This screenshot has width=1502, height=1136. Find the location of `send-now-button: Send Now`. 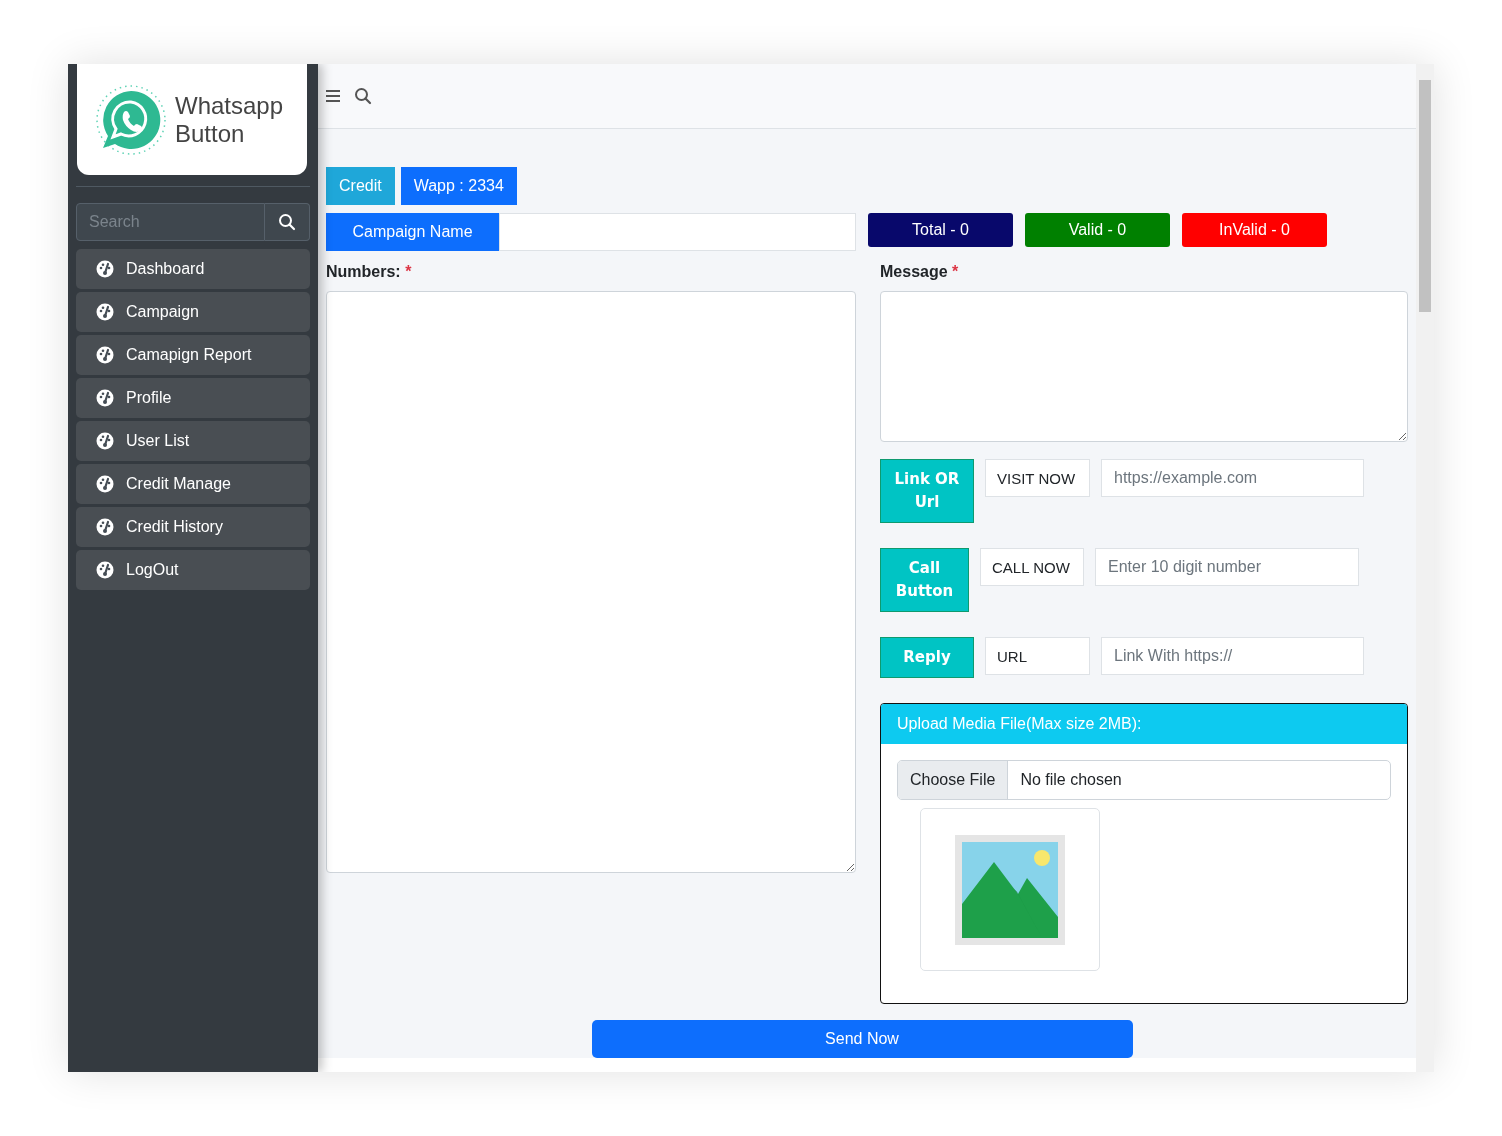

send-now-button: Send Now is located at coordinates (862, 1039).